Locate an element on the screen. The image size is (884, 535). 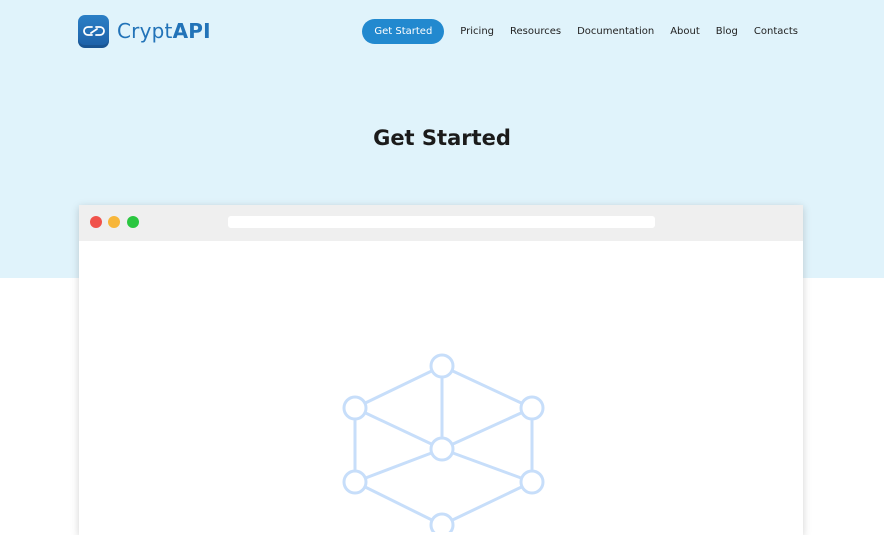
nav-link-about: About is located at coordinates (685, 31).